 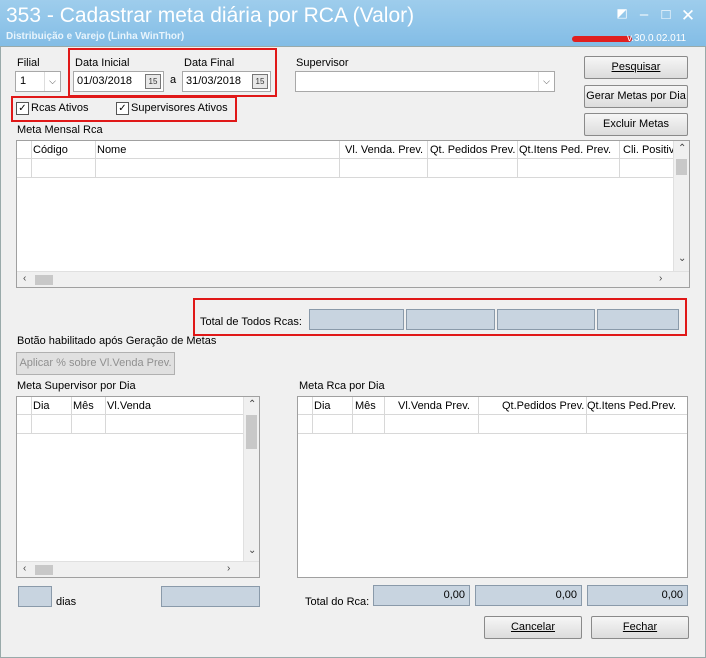 What do you see at coordinates (637, 406) in the screenshot?
I see `col-qt-itens: Qt.Itens Ped.Prev.` at bounding box center [637, 406].